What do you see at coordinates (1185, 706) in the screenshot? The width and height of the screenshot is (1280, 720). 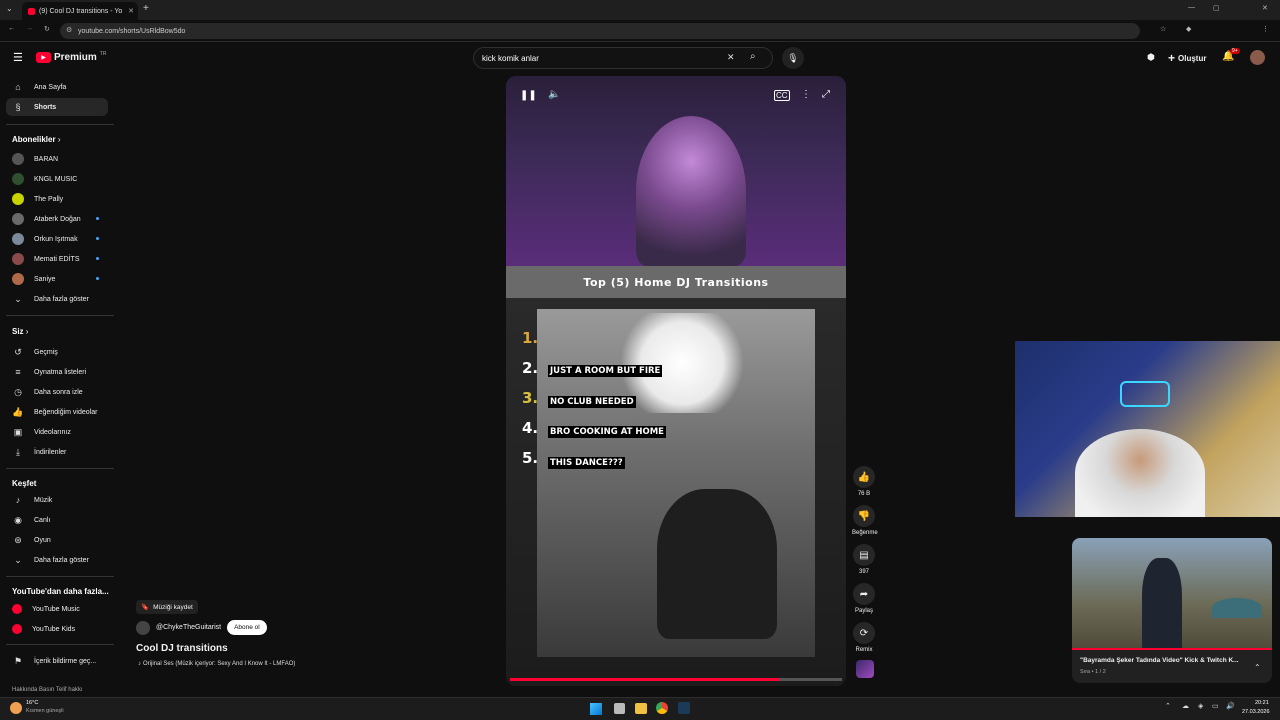 I see `cloud-icon: ☁` at bounding box center [1185, 706].